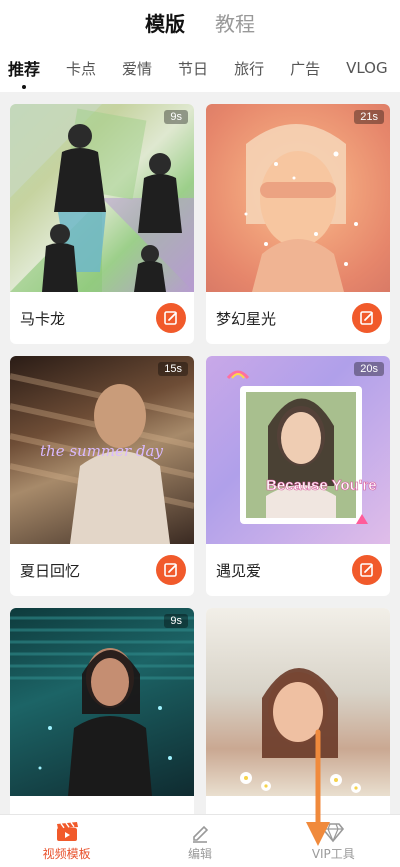  Describe the element at coordinates (298, 570) in the screenshot. I see `template-info: 遇见爱` at that location.